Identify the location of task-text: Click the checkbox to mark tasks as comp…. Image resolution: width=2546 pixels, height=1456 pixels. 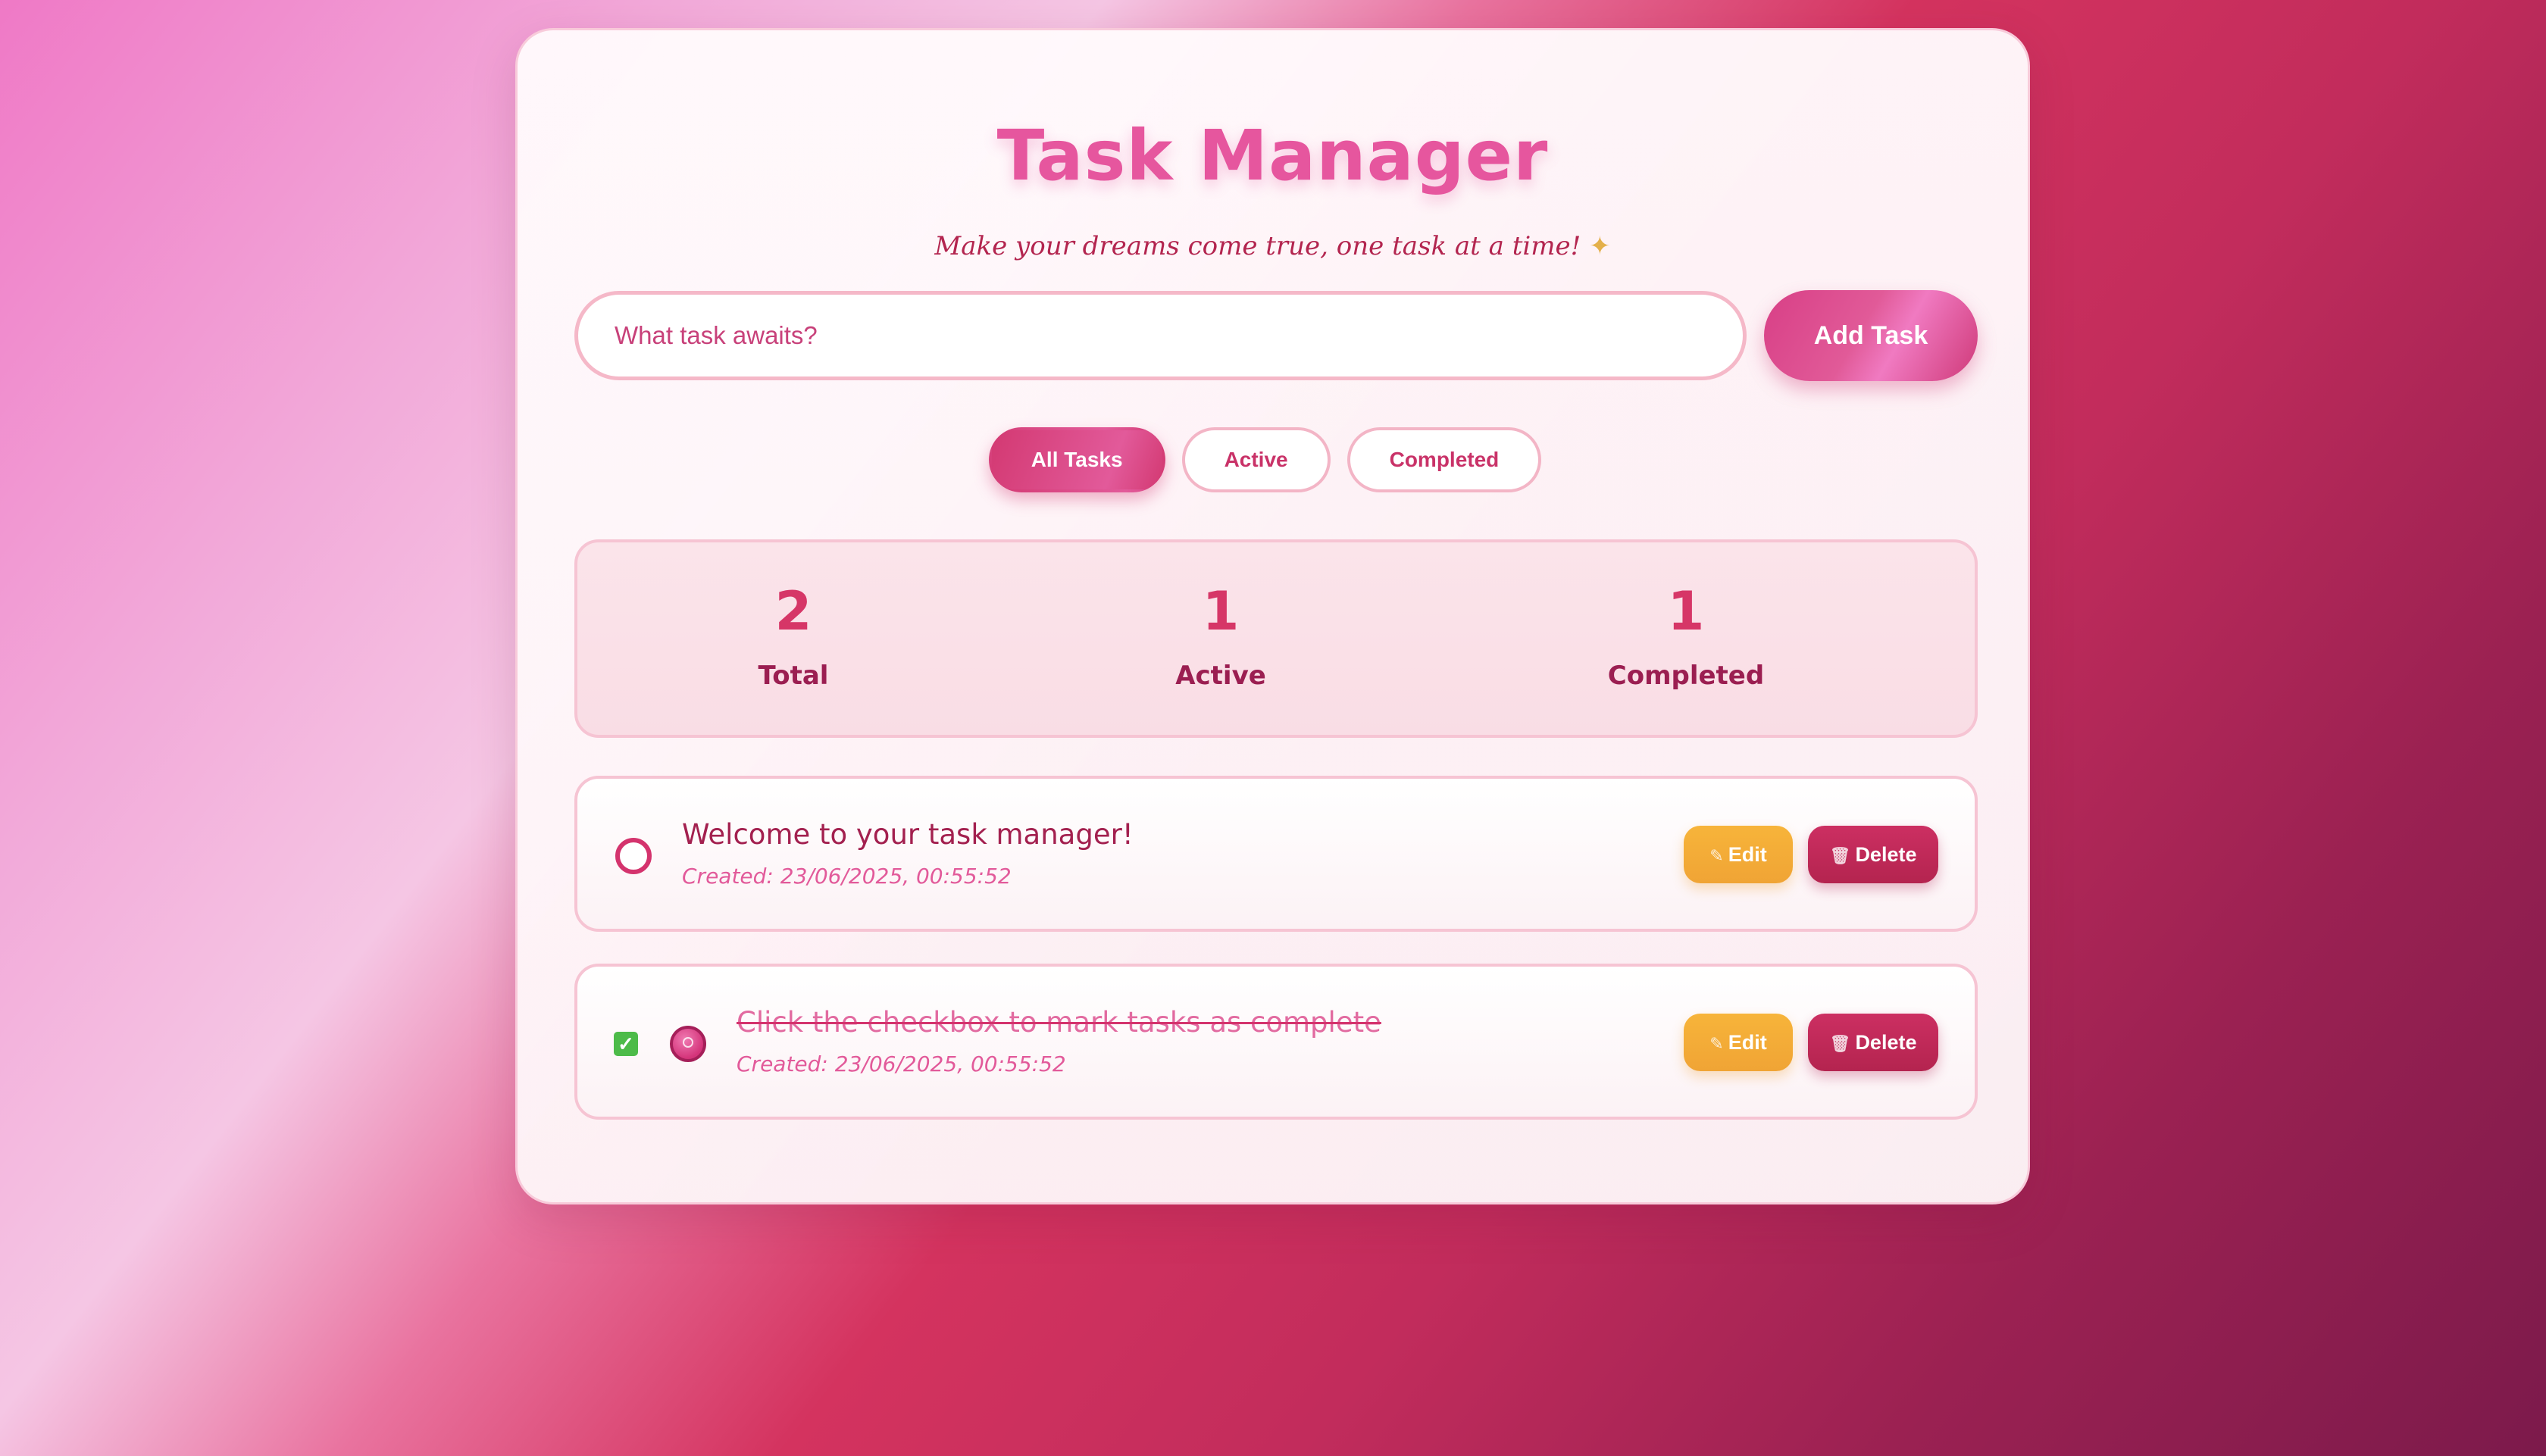
(1059, 1022).